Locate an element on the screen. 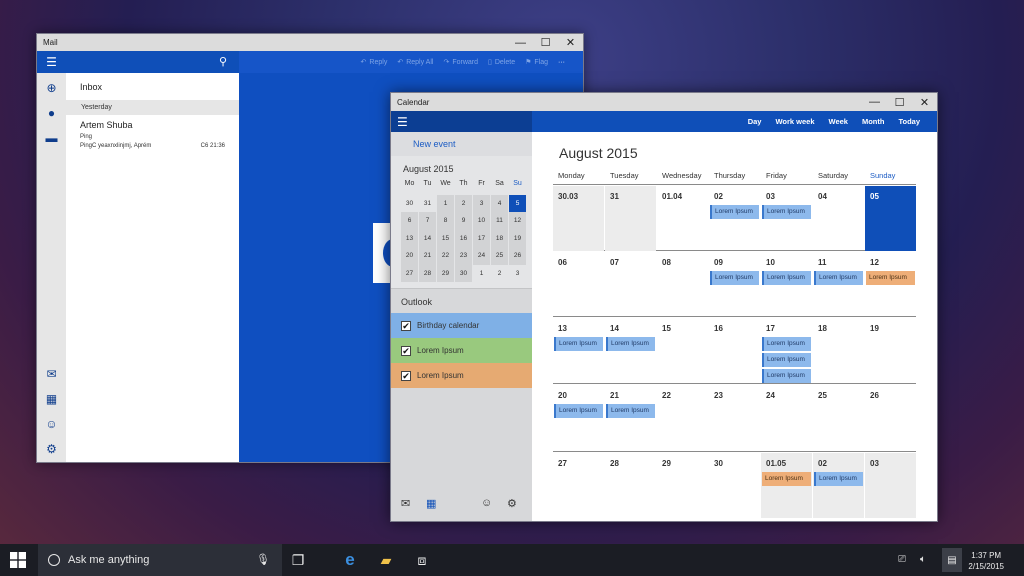 The width and height of the screenshot is (1024, 576). day-cell: 30 is located at coordinates (734, 485).